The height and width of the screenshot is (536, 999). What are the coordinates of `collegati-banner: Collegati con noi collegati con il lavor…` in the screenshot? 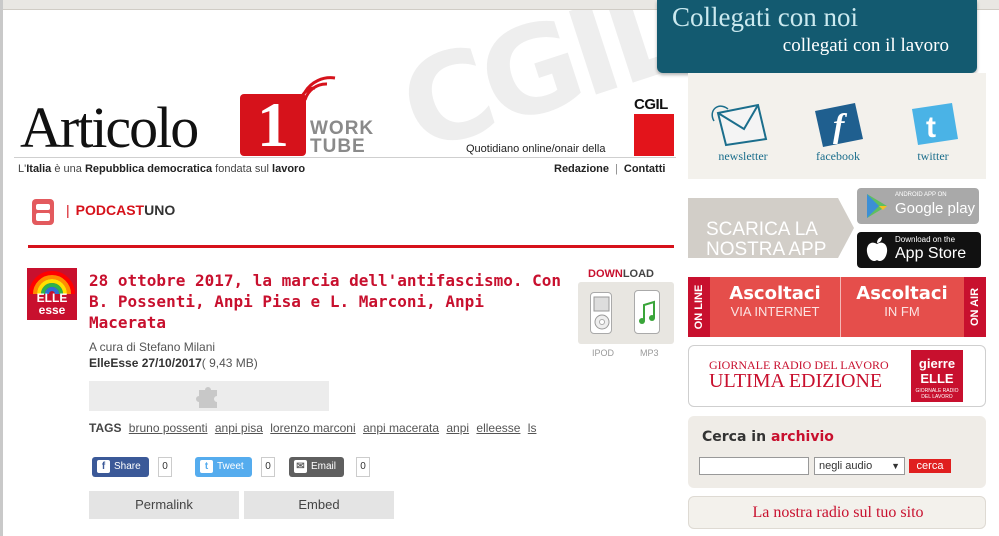 It's located at (817, 48).